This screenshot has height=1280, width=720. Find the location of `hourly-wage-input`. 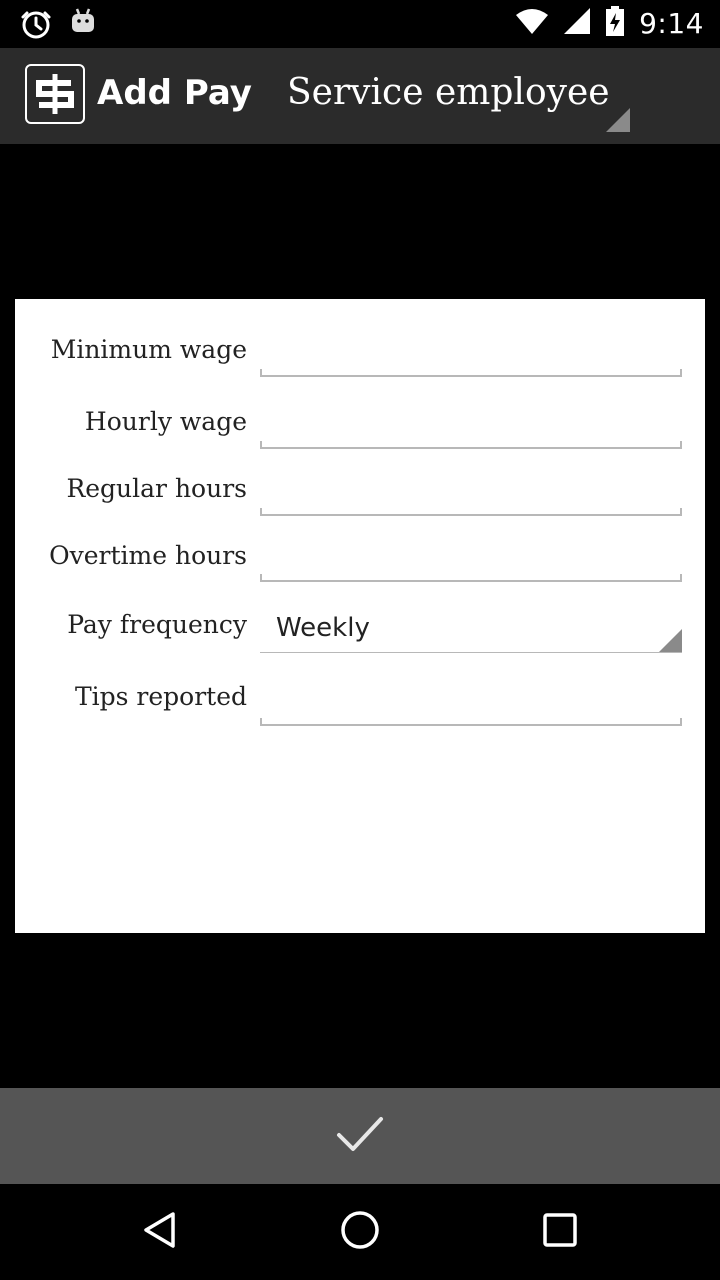

hourly-wage-input is located at coordinates (471, 421).